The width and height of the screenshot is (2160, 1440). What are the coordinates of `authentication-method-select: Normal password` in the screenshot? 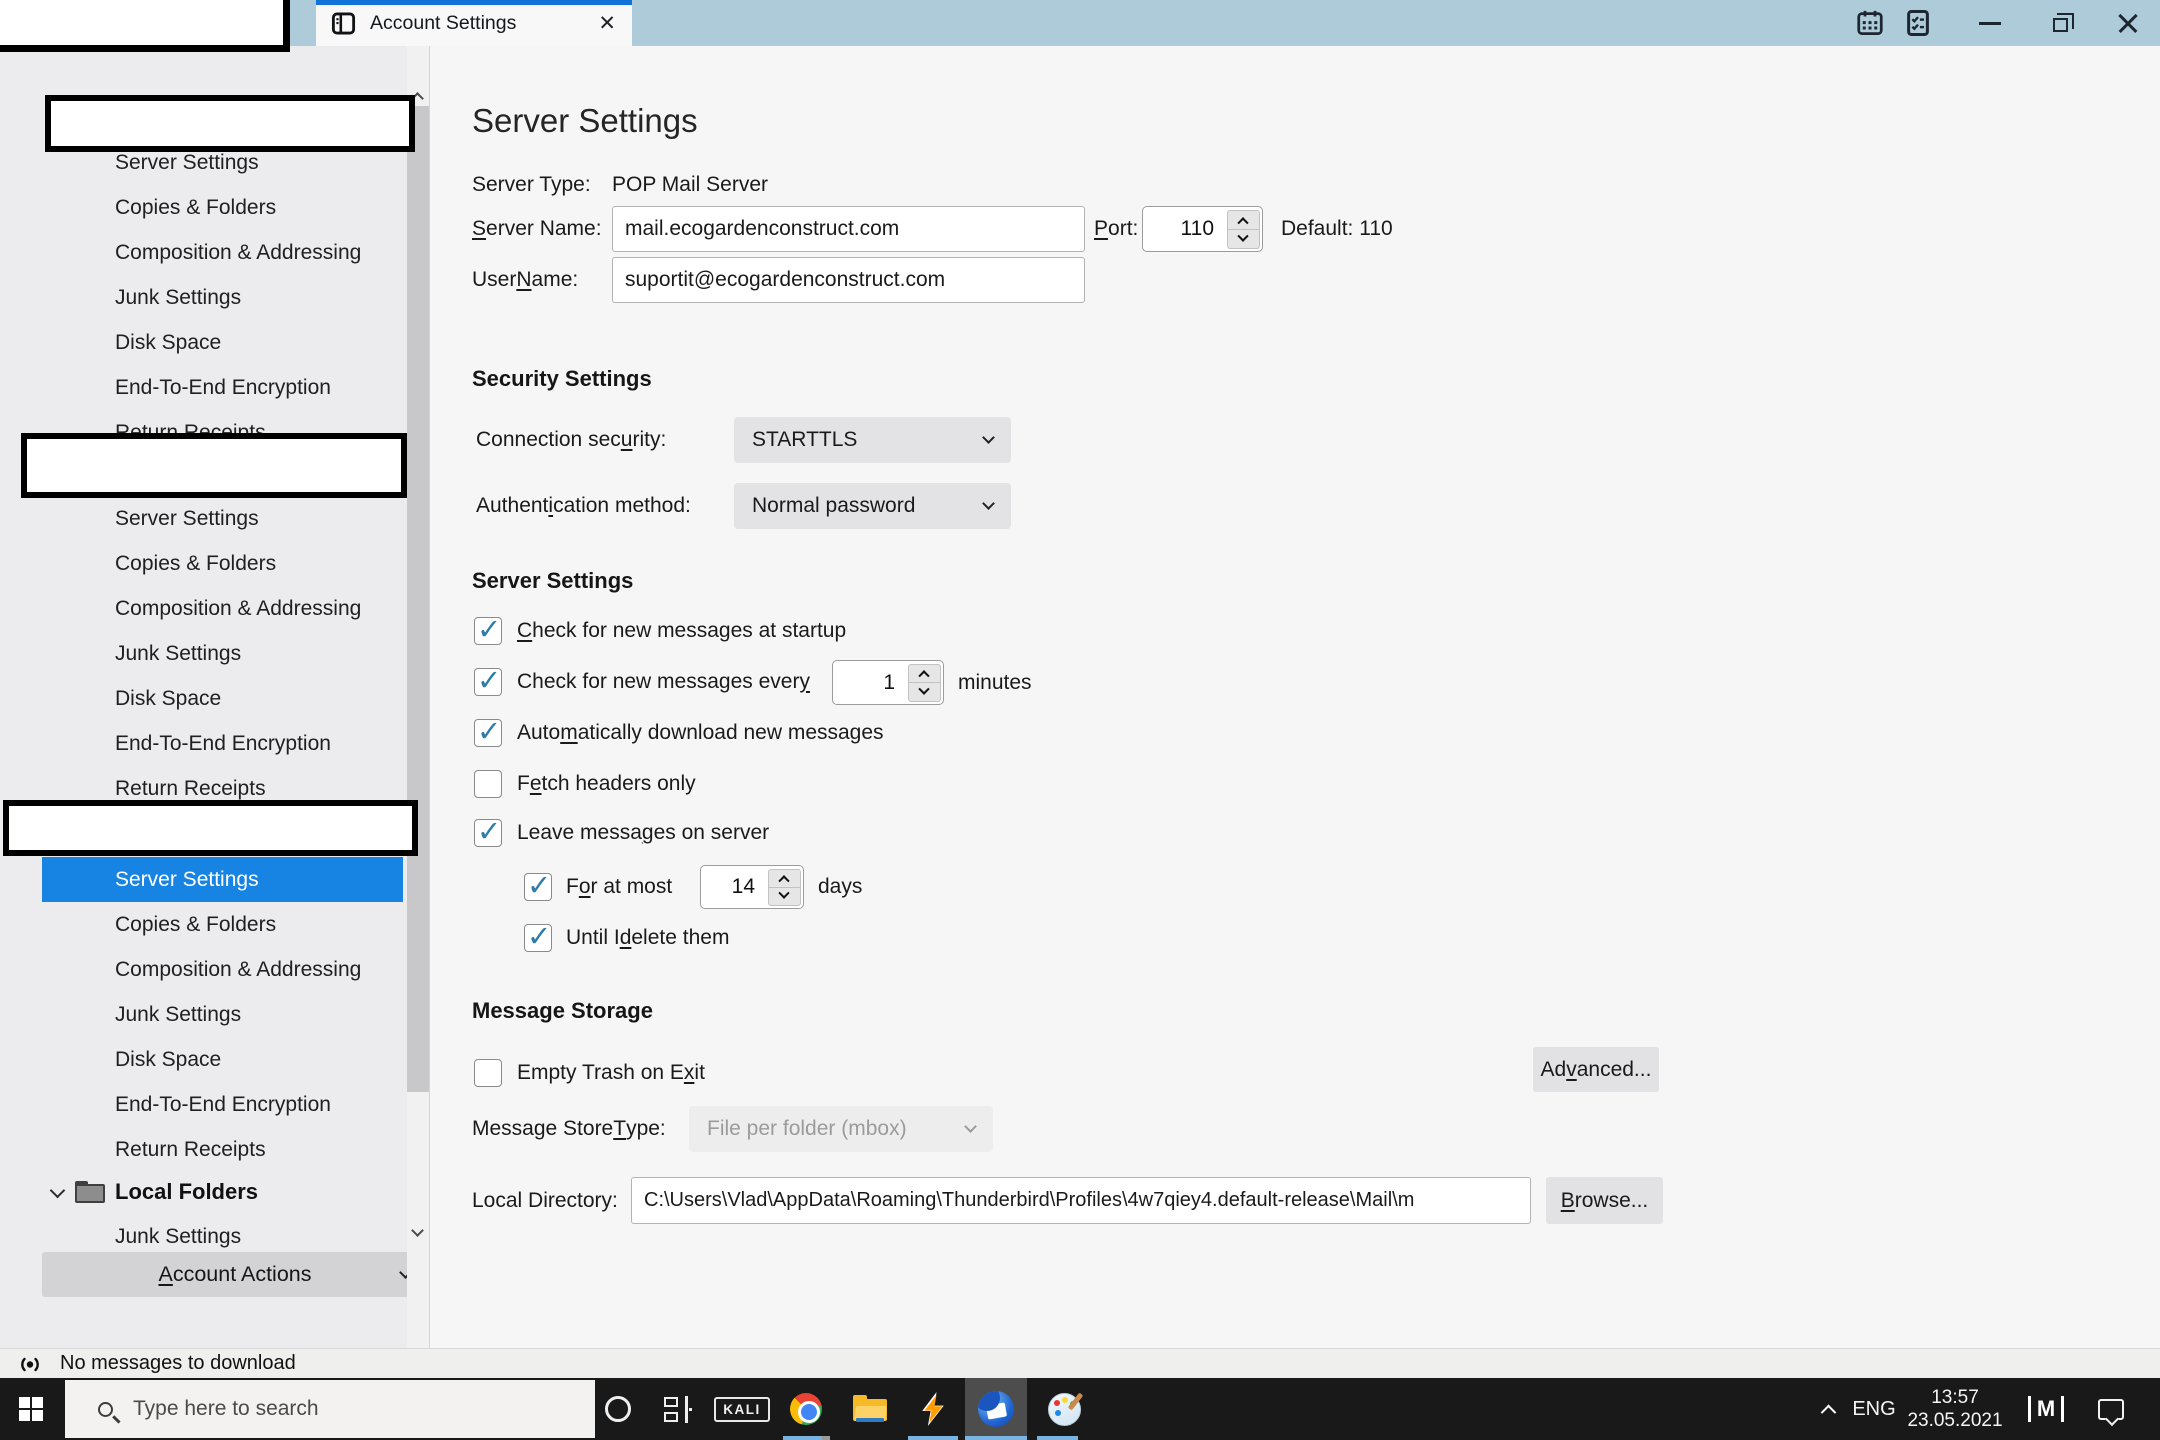 It's located at (872, 506).